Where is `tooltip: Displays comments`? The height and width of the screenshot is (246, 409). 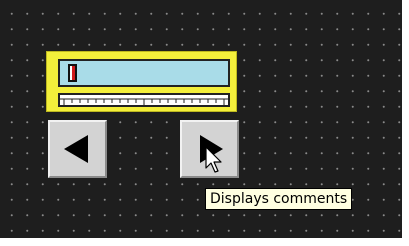 tooltip: Displays comments is located at coordinates (279, 199).